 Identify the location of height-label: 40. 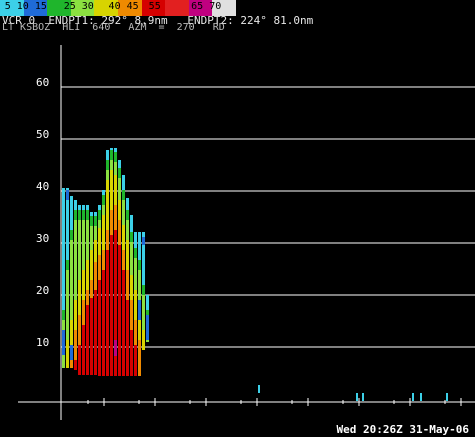
(42, 186).